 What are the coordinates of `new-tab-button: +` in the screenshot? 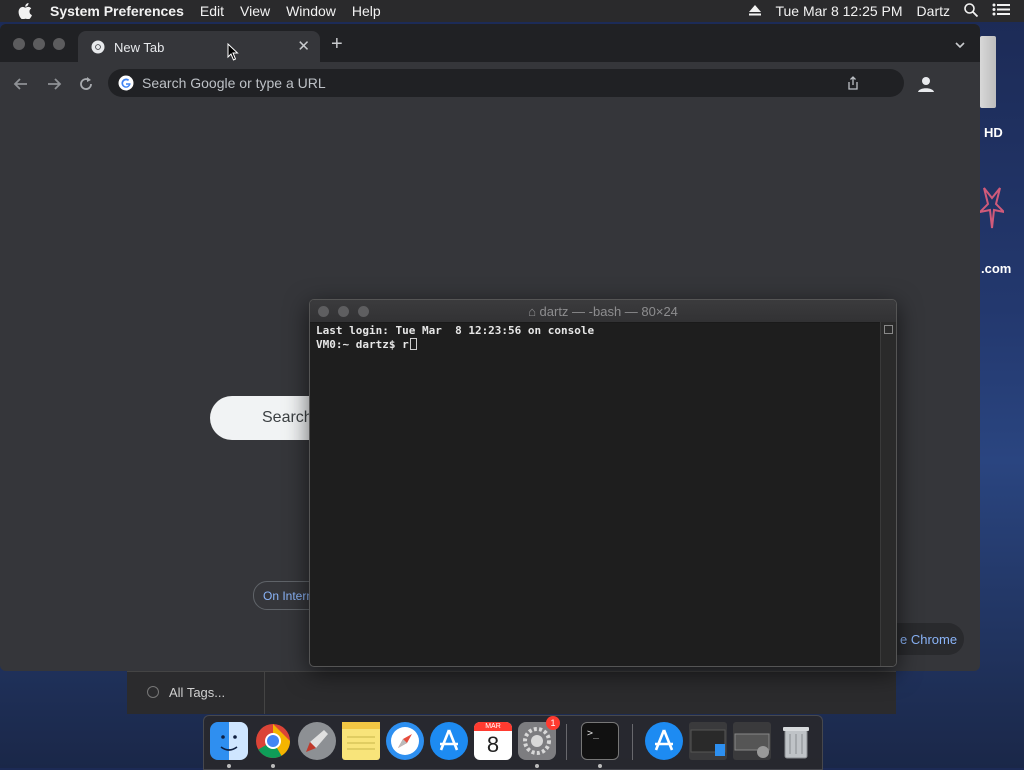 It's located at (337, 44).